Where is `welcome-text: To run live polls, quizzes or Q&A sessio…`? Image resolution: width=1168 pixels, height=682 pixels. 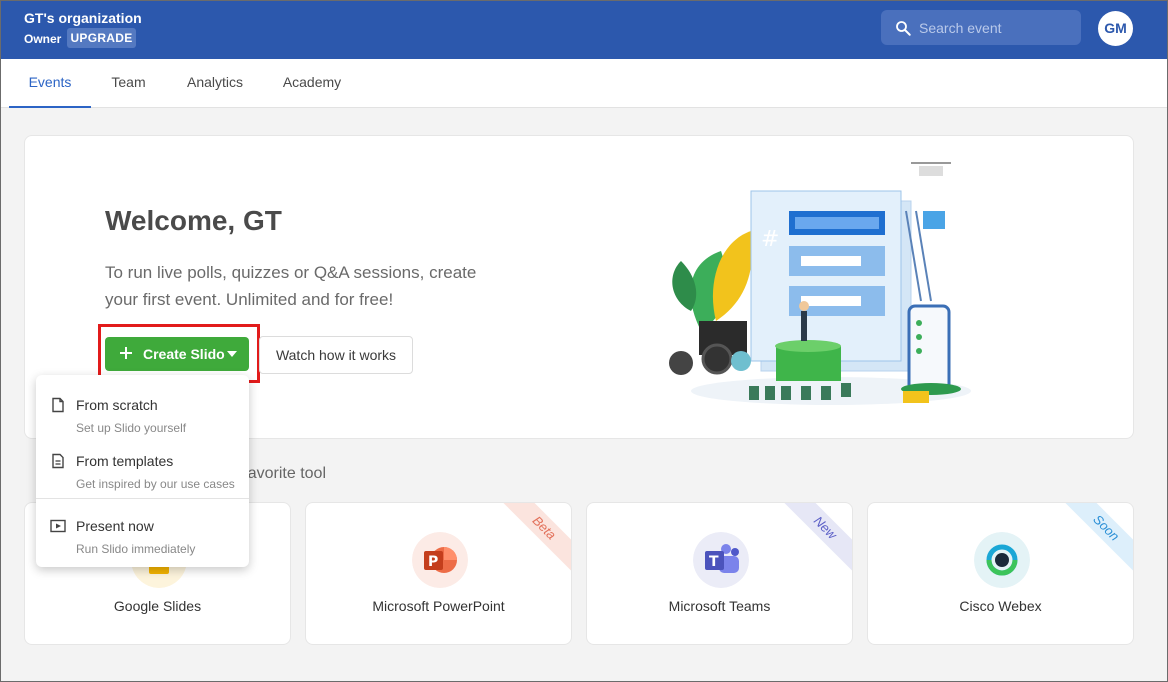
welcome-text: To run live polls, quizzes or Q&A sessio… is located at coordinates (291, 286).